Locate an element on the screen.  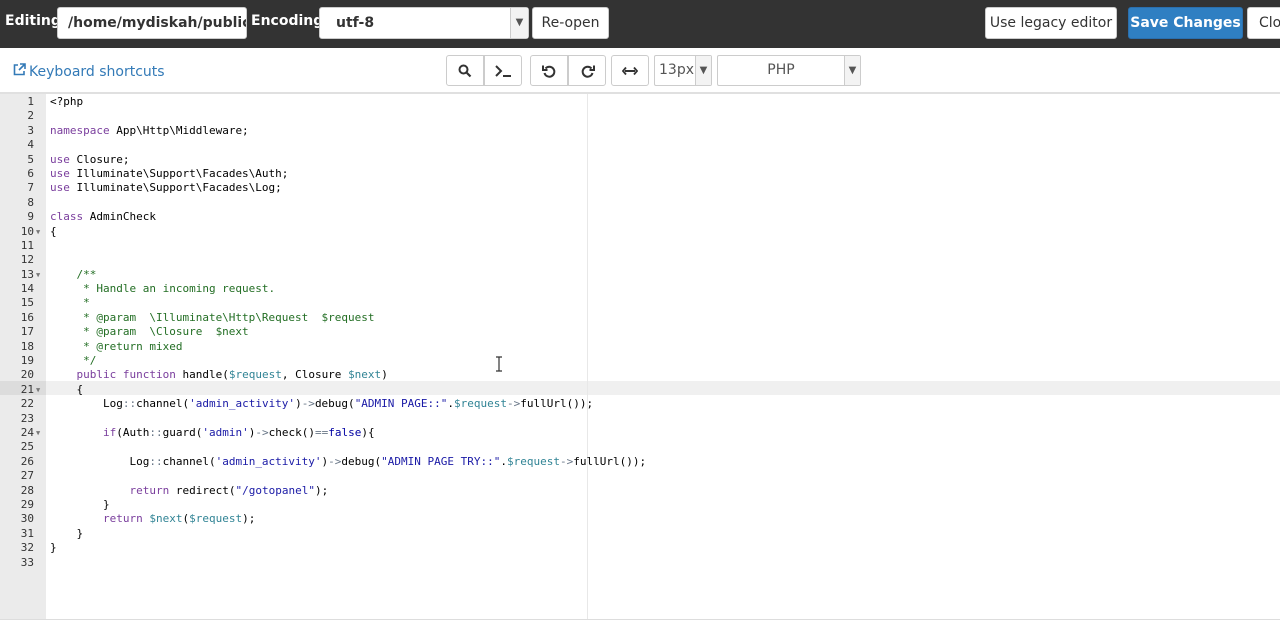
code-line: 33 is located at coordinates (640, 563).